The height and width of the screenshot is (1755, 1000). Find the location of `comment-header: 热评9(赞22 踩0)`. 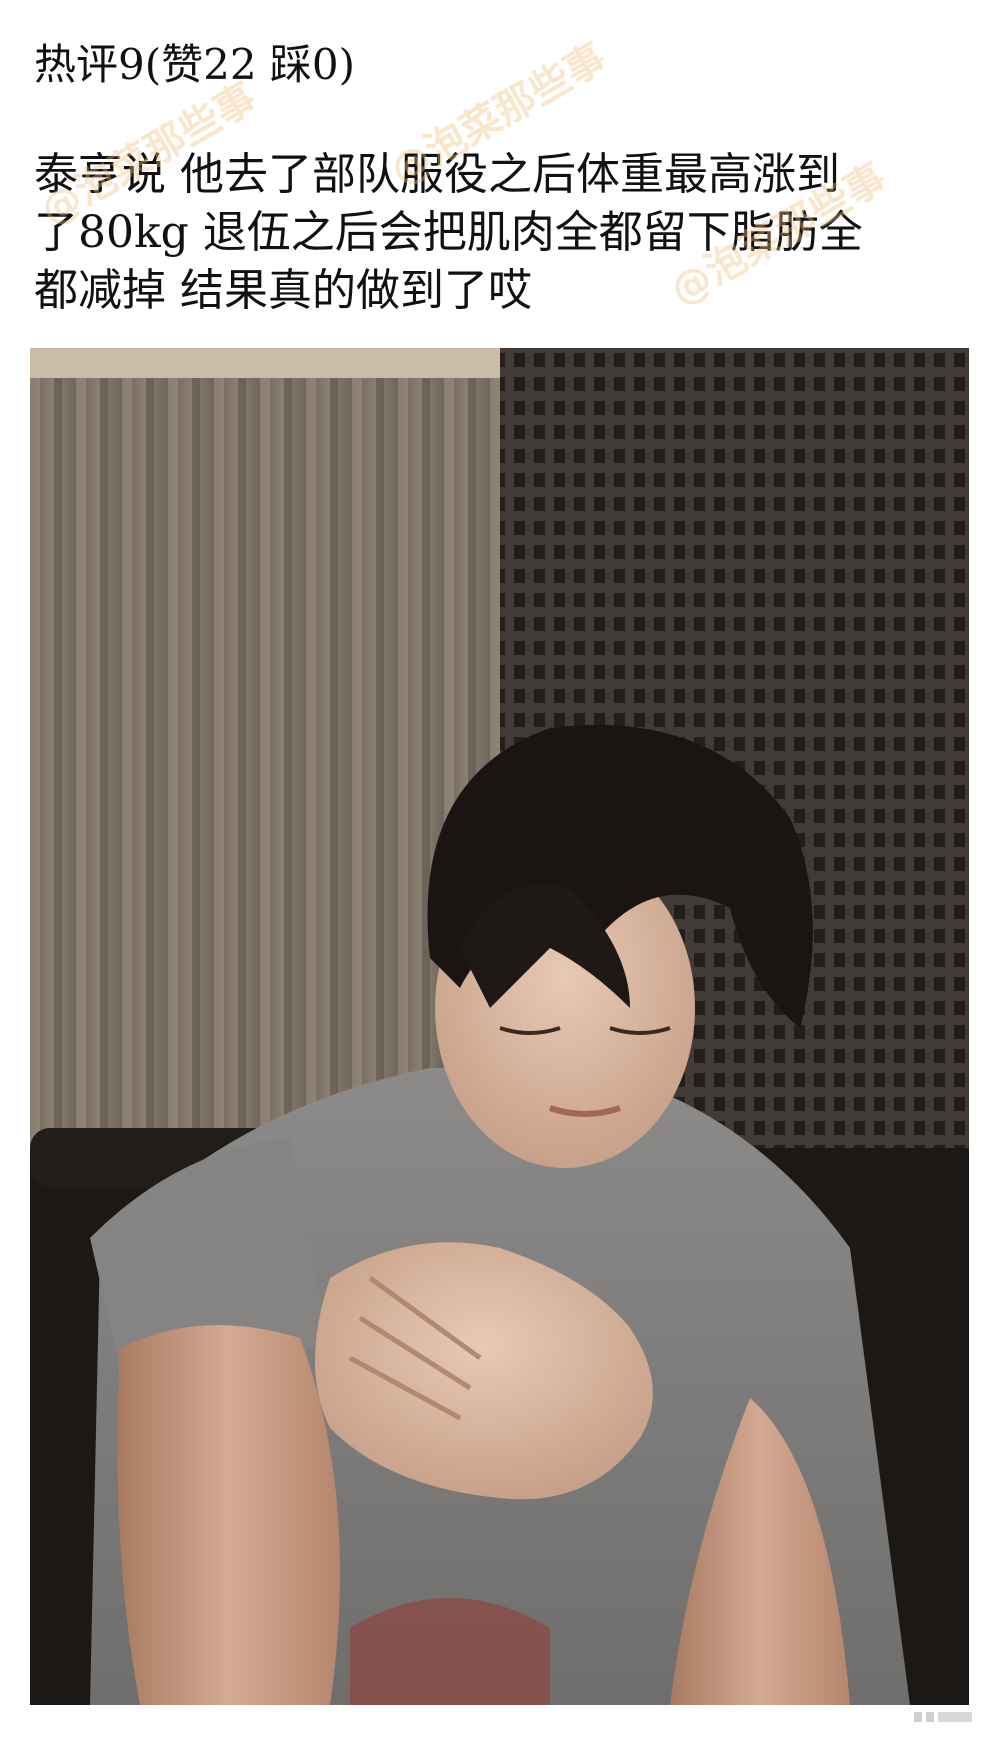

comment-header: 热评9(赞22 踩0) is located at coordinates (195, 64).